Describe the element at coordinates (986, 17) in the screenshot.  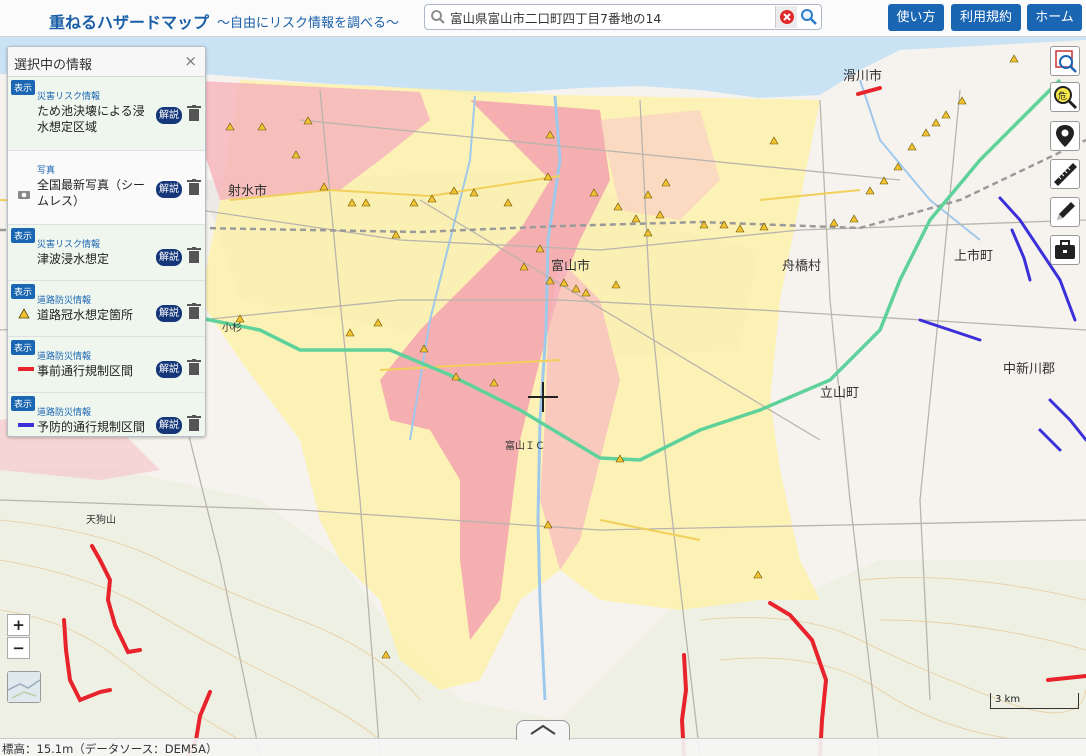
I see `terms-button: 利用規約` at that location.